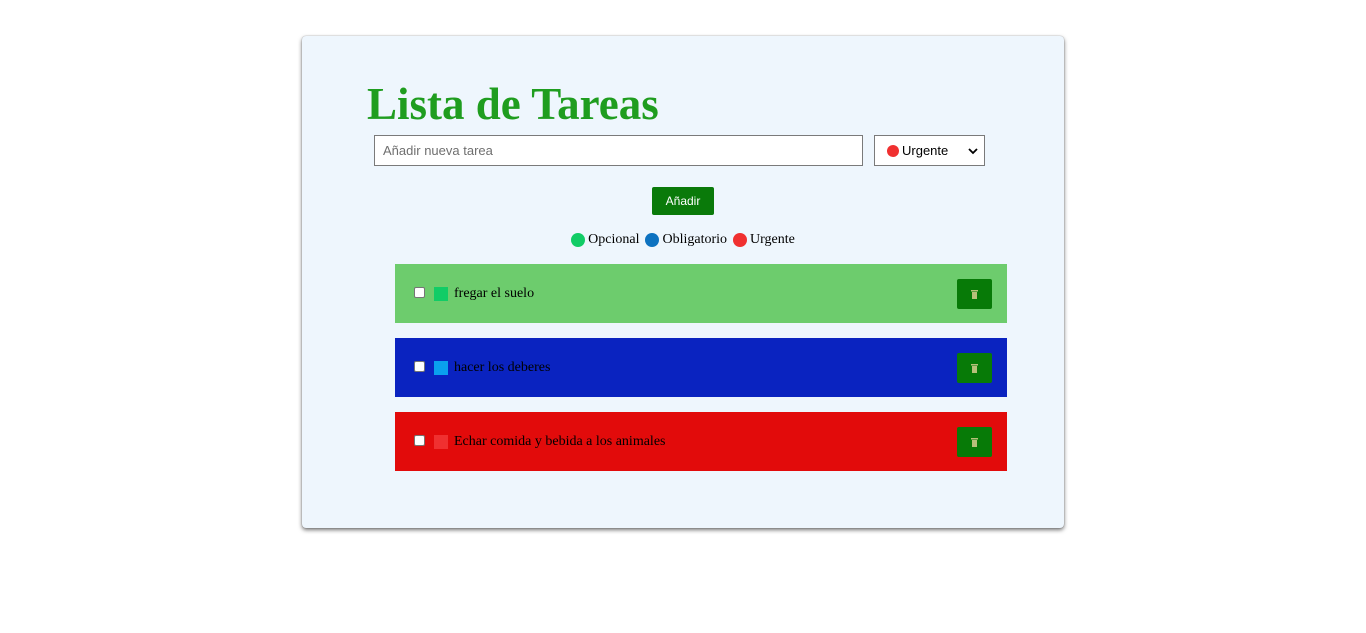  Describe the element at coordinates (652, 240) in the screenshot. I see `obligatorio-dot-icon` at that location.